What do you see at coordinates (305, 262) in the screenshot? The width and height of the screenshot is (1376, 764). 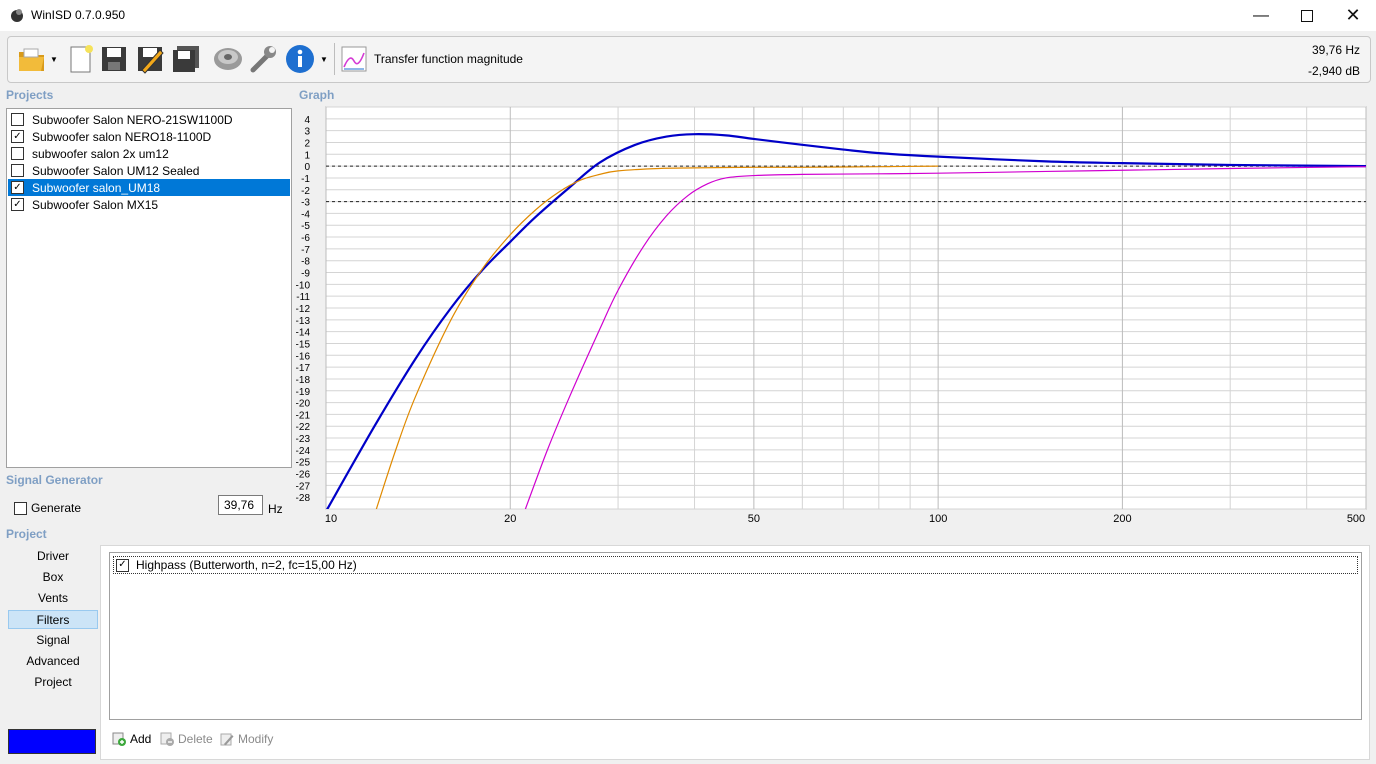 I see `y-tick-label: -8` at bounding box center [305, 262].